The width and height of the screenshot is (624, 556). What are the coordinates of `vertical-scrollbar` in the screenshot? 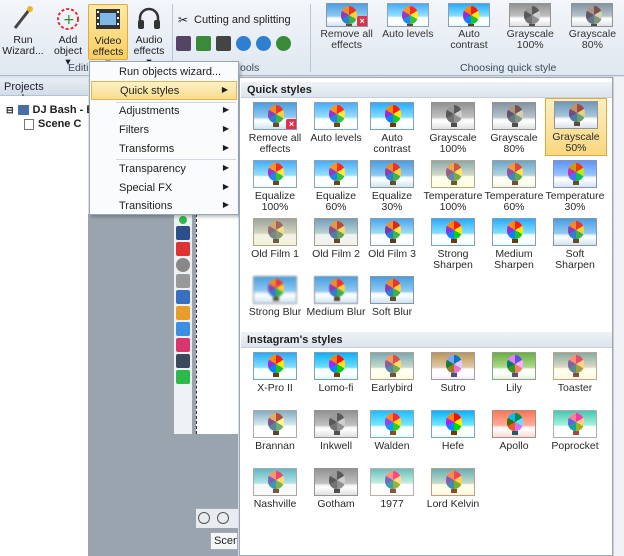 It's located at (618, 316).